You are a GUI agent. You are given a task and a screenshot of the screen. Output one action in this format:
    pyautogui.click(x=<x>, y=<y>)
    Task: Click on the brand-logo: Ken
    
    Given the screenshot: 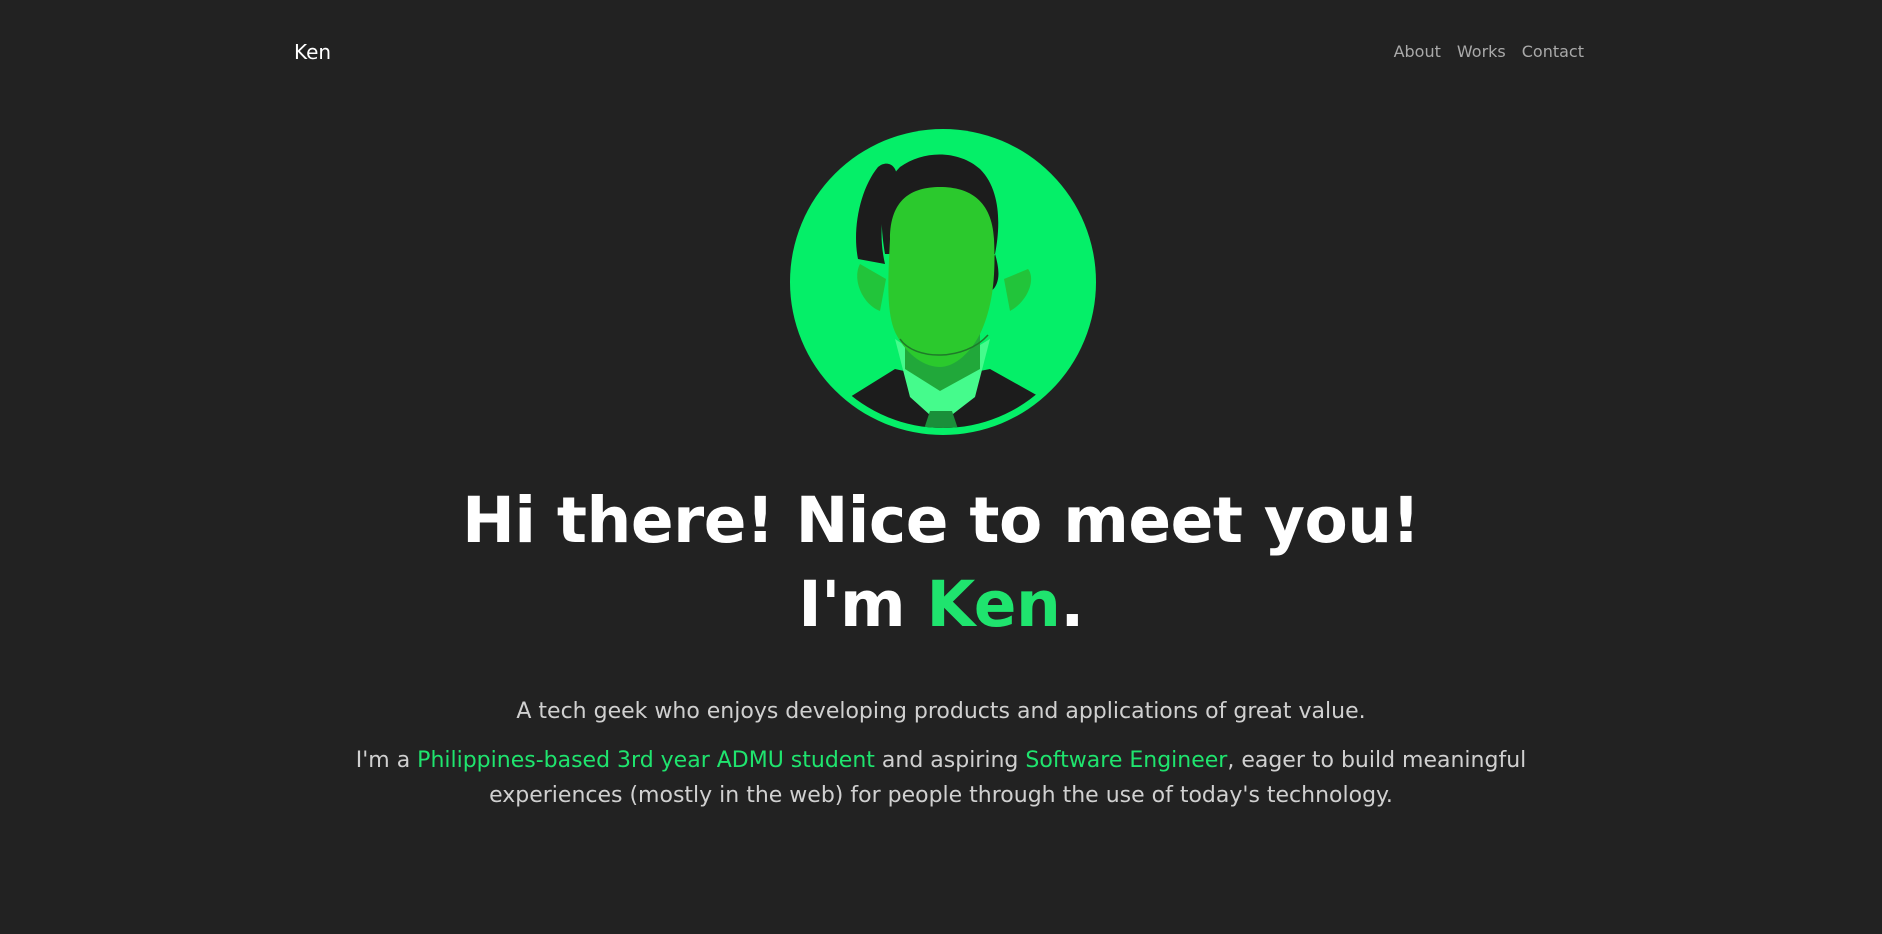 What is the action you would take?
    pyautogui.click(x=312, y=52)
    